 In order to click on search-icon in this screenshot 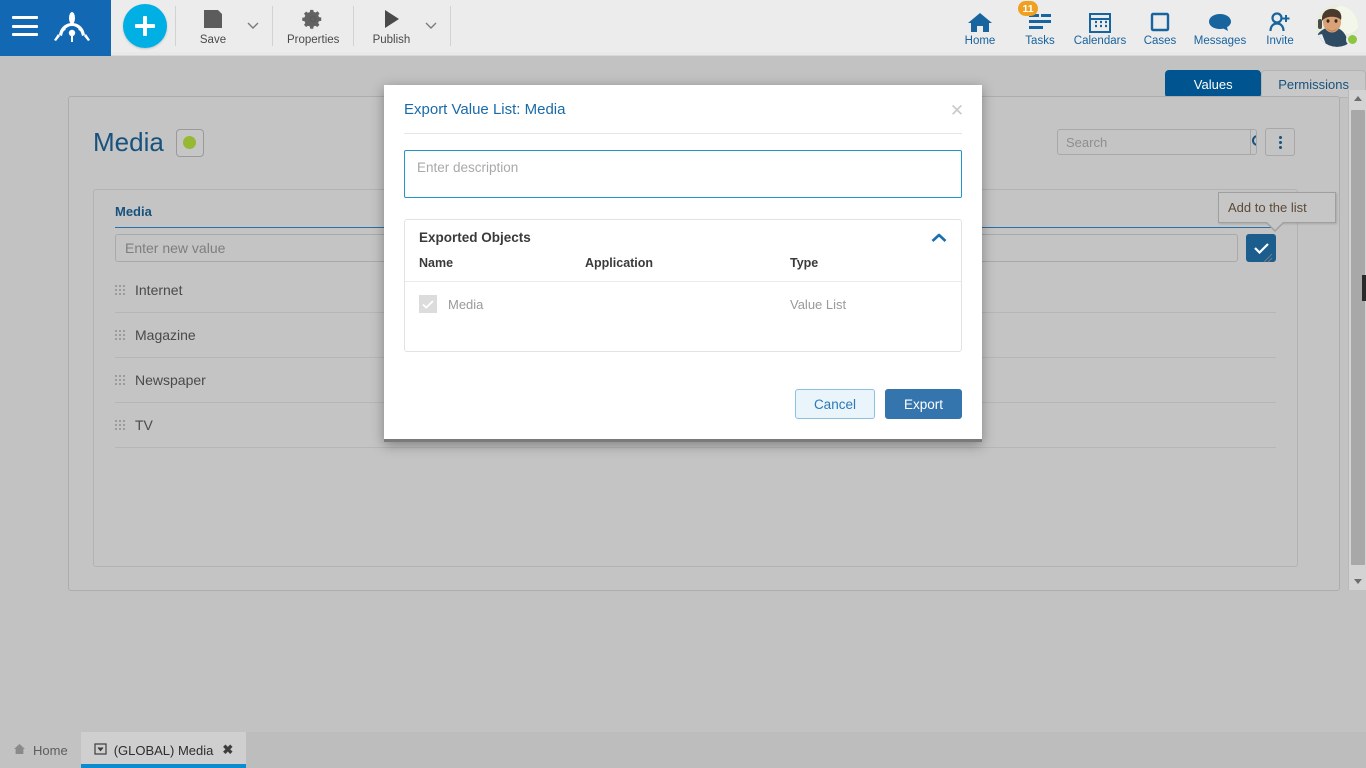, I will do `click(1253, 142)`.